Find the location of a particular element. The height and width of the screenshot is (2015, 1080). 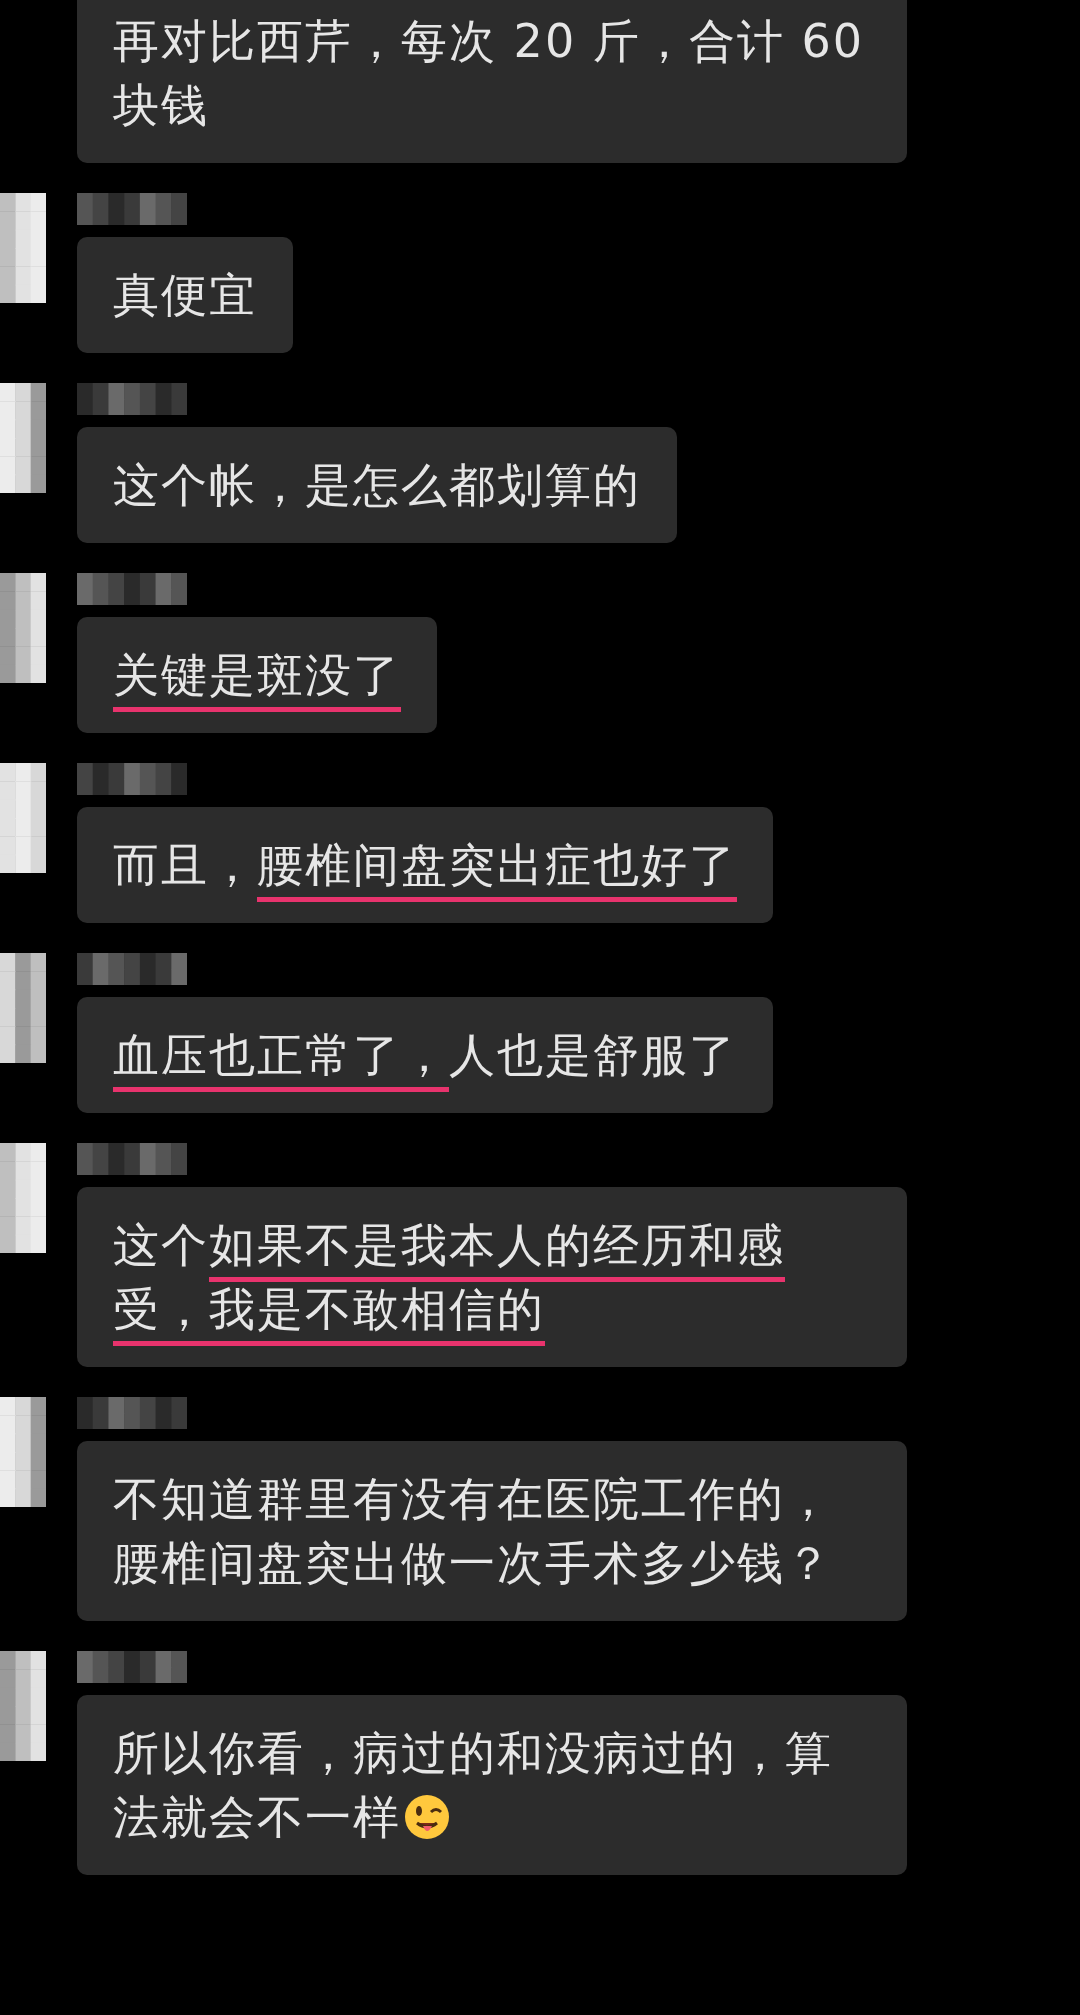

message-text: 真便宜 is located at coordinates (185, 295).